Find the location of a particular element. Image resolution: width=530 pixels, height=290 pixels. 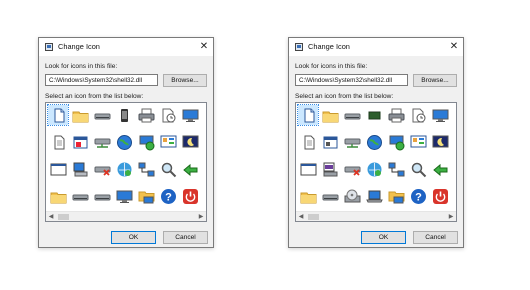

calendar-window-icon is located at coordinates (80, 142).